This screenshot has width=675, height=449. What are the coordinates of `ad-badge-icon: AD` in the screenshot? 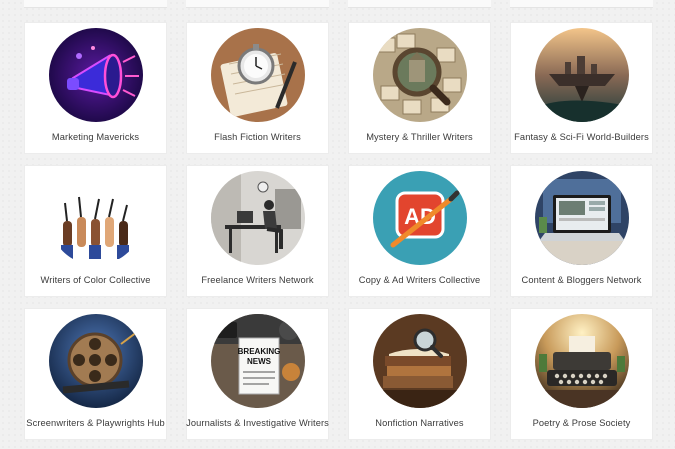 It's located at (419, 218).